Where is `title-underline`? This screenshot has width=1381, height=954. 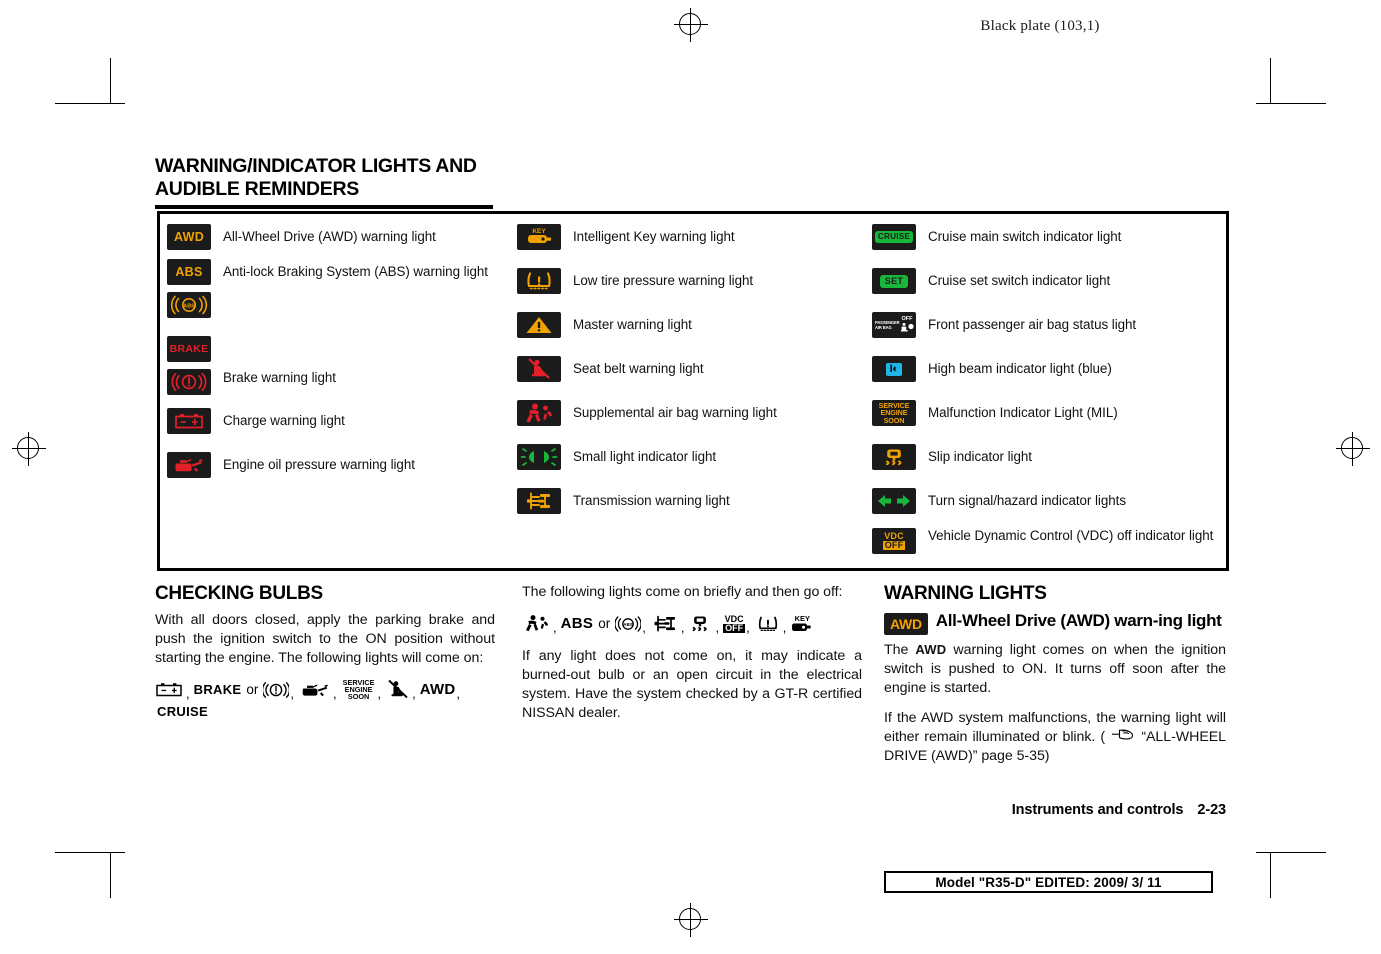 title-underline is located at coordinates (324, 207).